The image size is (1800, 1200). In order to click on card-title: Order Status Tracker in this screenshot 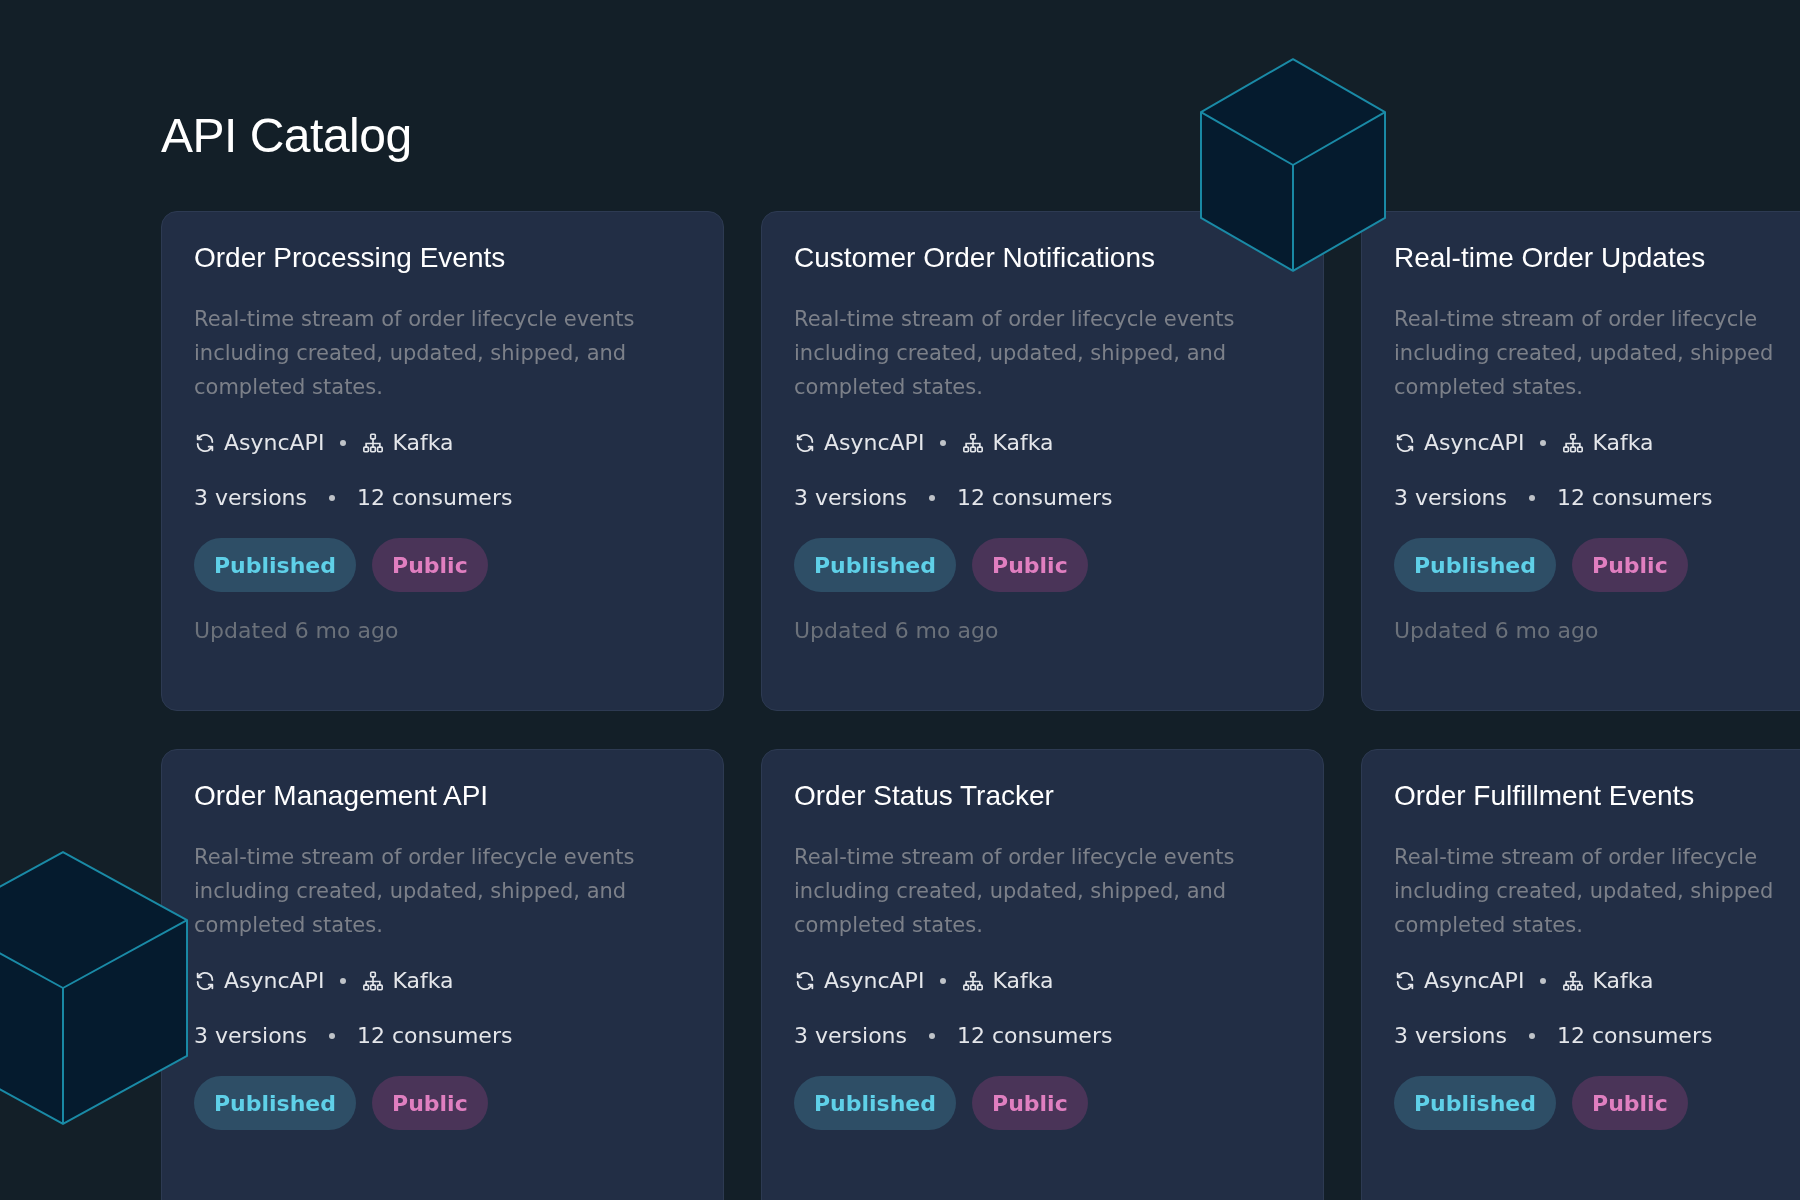, I will do `click(924, 796)`.